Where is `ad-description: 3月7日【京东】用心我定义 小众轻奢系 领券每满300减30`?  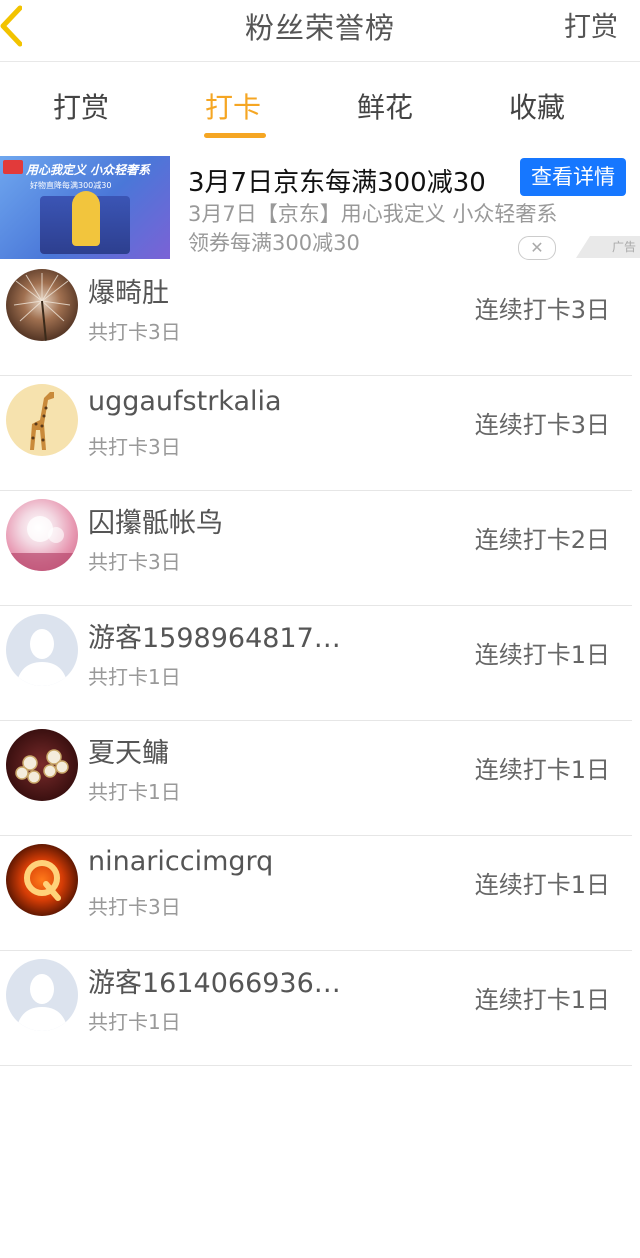
ad-description: 3月7日【京东】用心我定义 小众轻奢系 领券每满300减30 is located at coordinates (408, 229).